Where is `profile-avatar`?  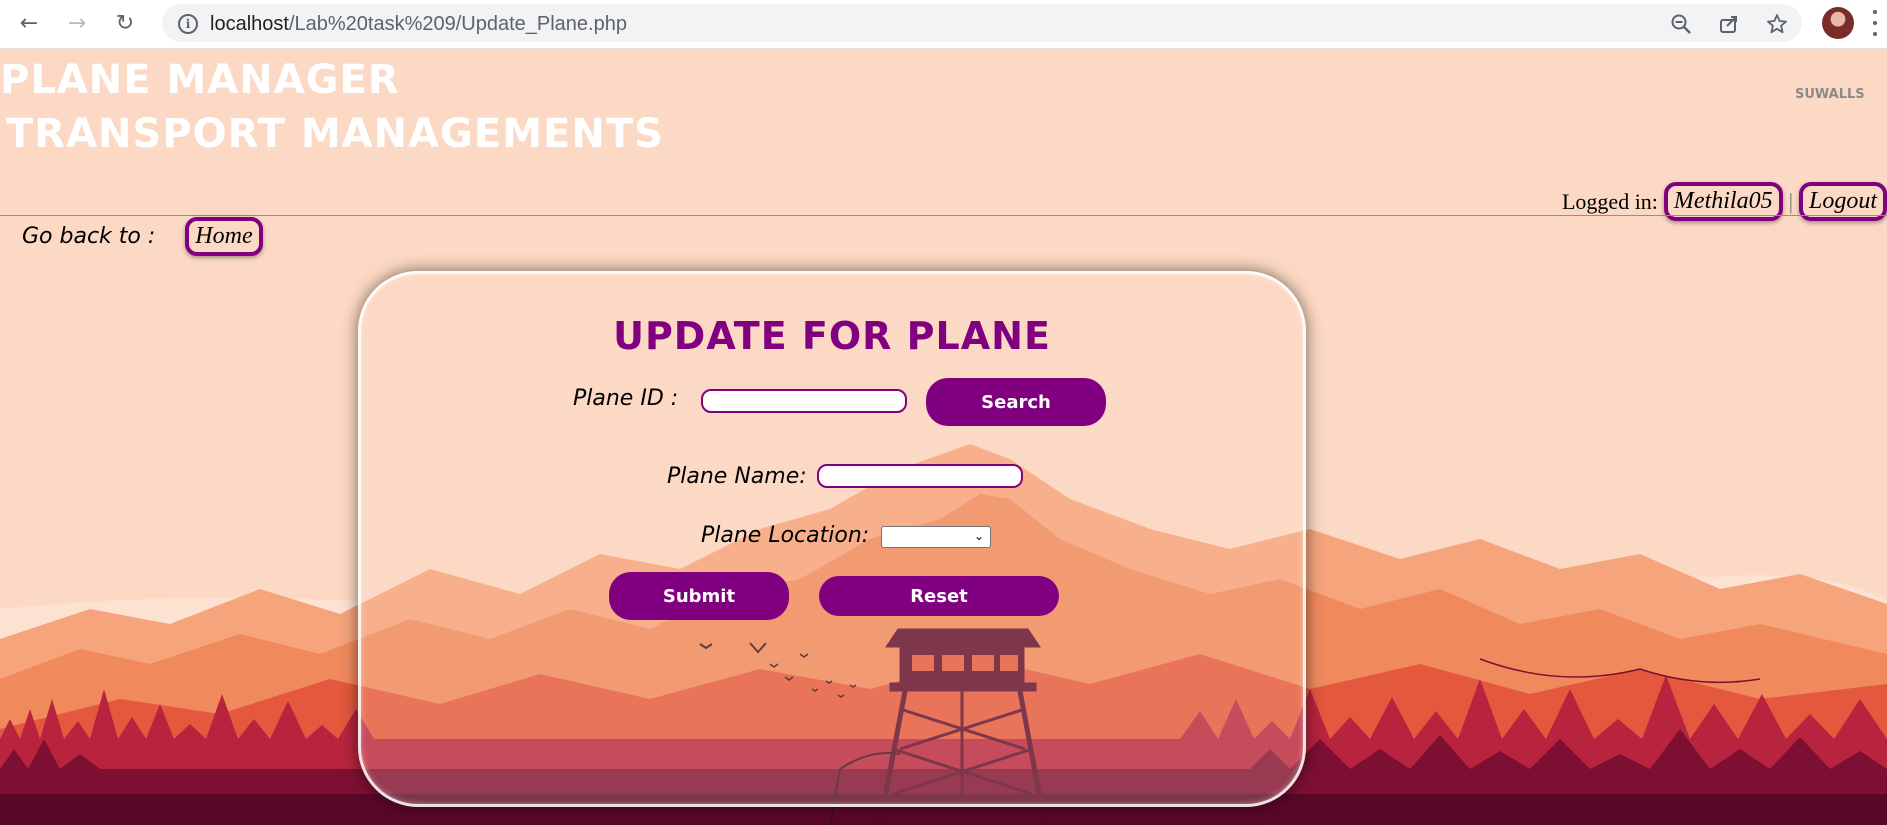 profile-avatar is located at coordinates (1838, 23).